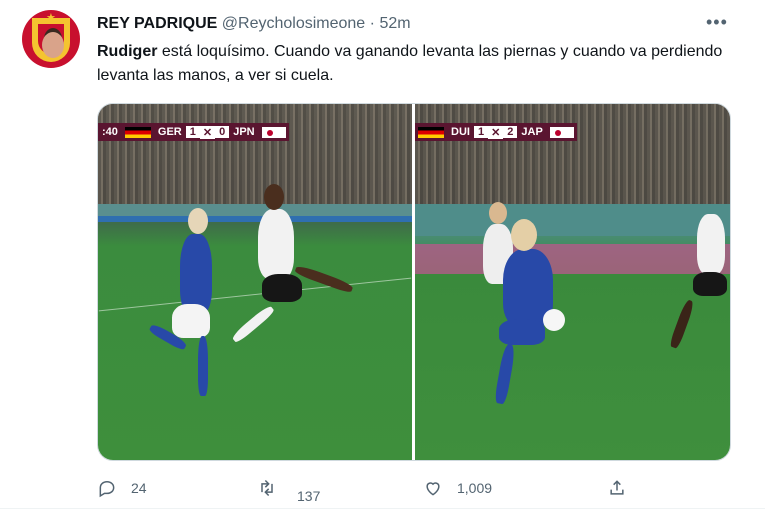  What do you see at coordinates (532, 132) in the screenshot?
I see `away-team: JAP` at bounding box center [532, 132].